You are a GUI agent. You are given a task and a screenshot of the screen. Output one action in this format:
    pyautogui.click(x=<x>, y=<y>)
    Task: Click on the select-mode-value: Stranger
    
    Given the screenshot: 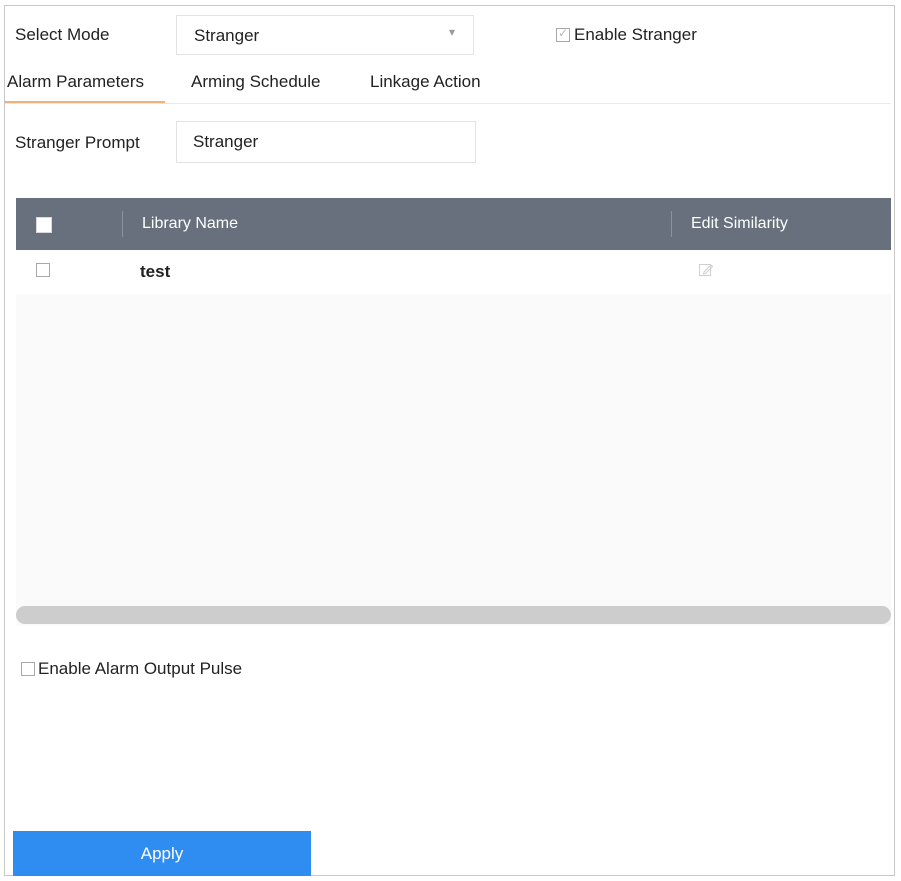 What is the action you would take?
    pyautogui.click(x=227, y=35)
    